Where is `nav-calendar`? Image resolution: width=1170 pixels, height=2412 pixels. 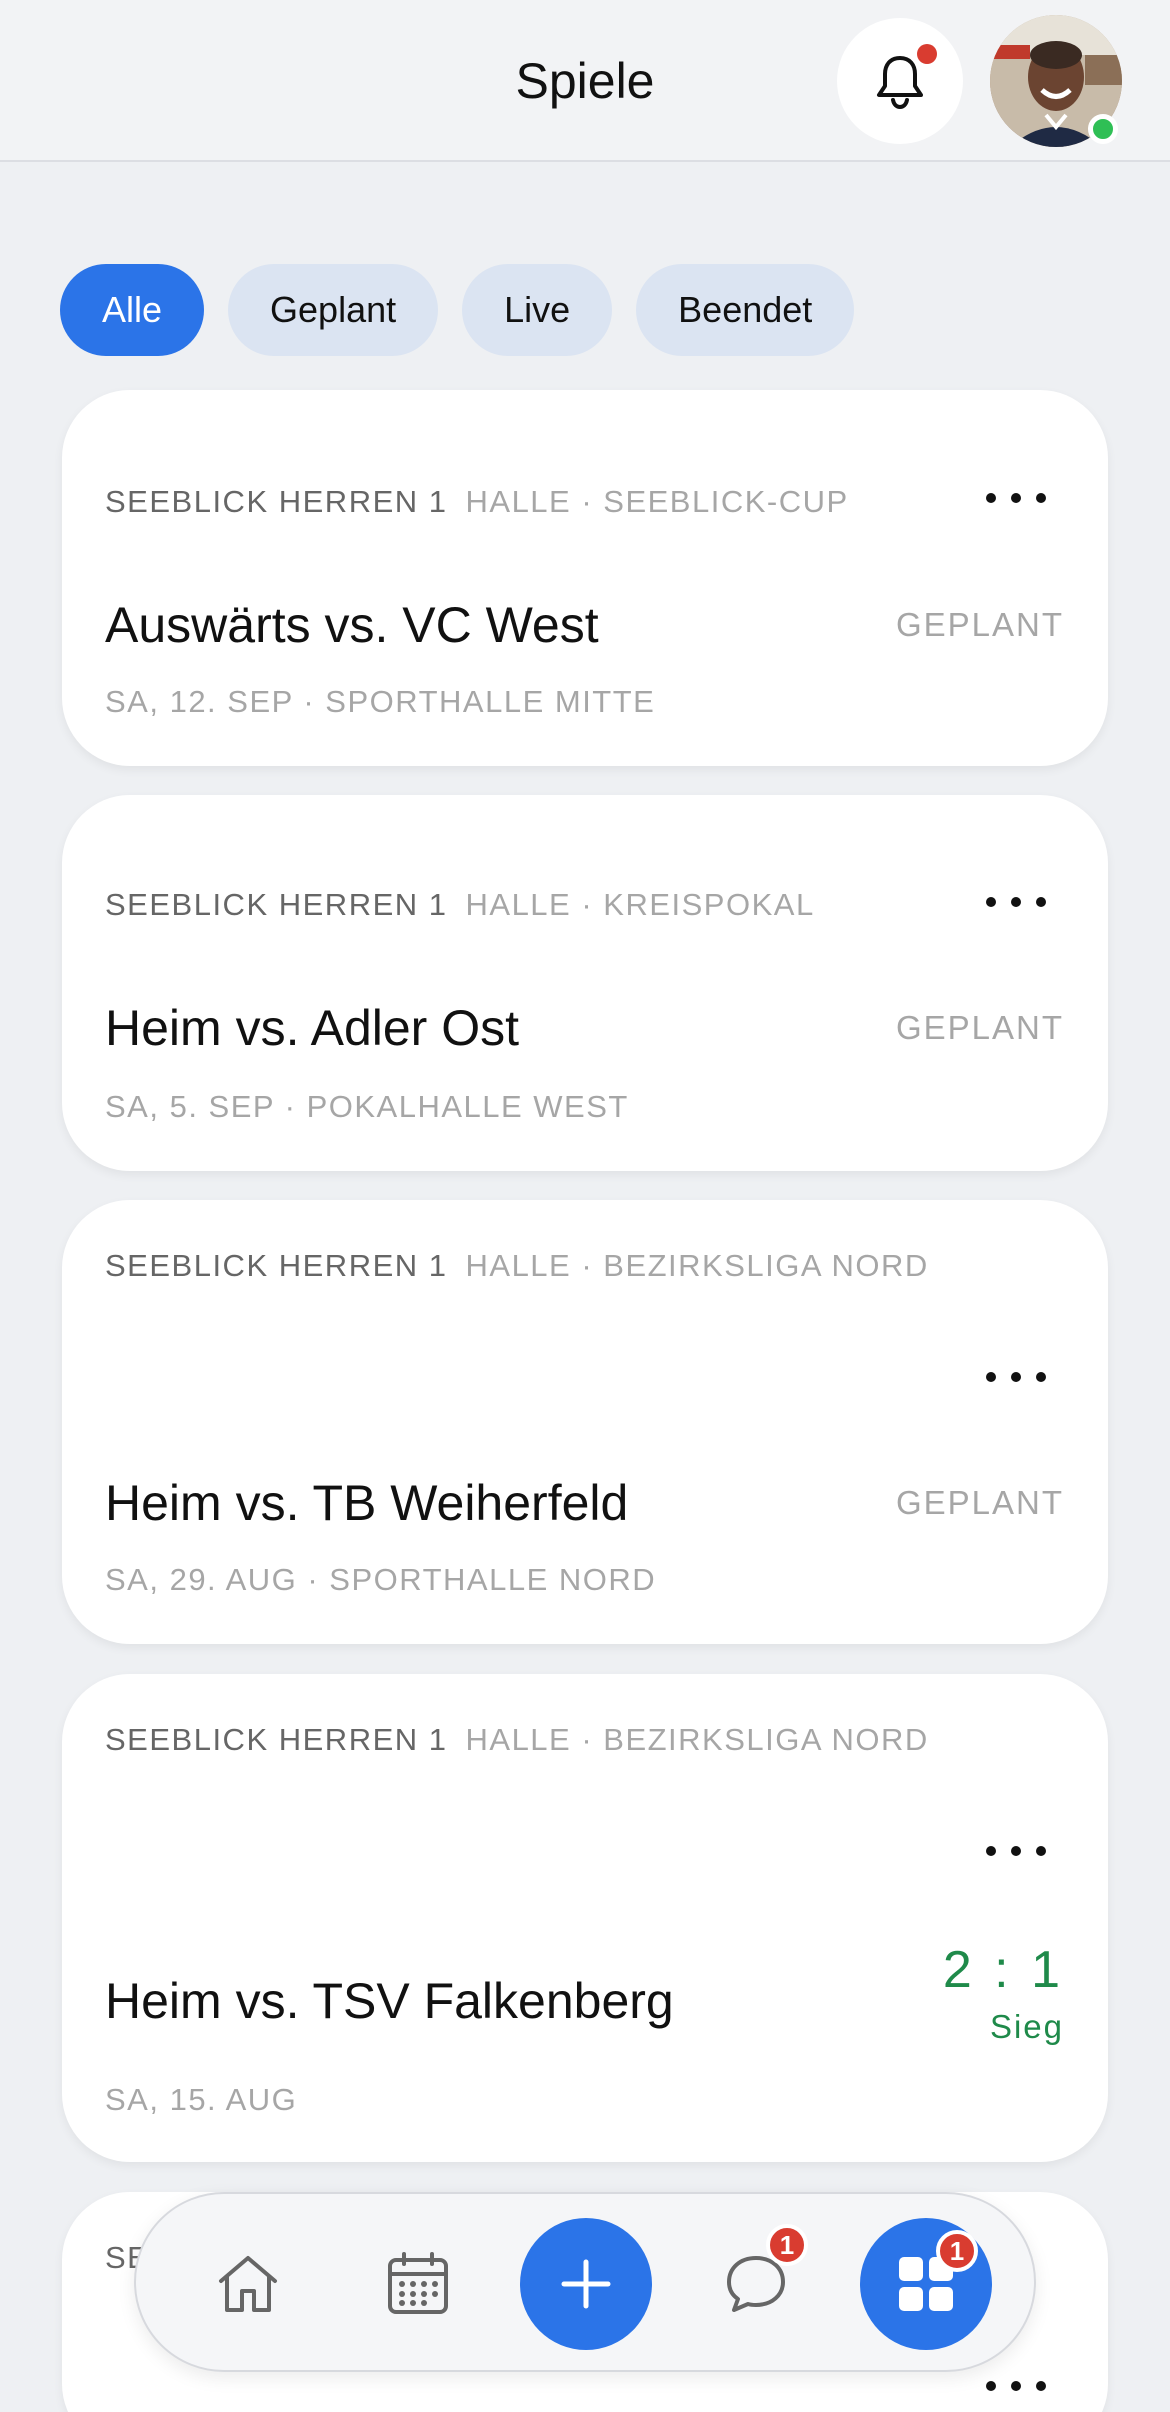 nav-calendar is located at coordinates (418, 2284).